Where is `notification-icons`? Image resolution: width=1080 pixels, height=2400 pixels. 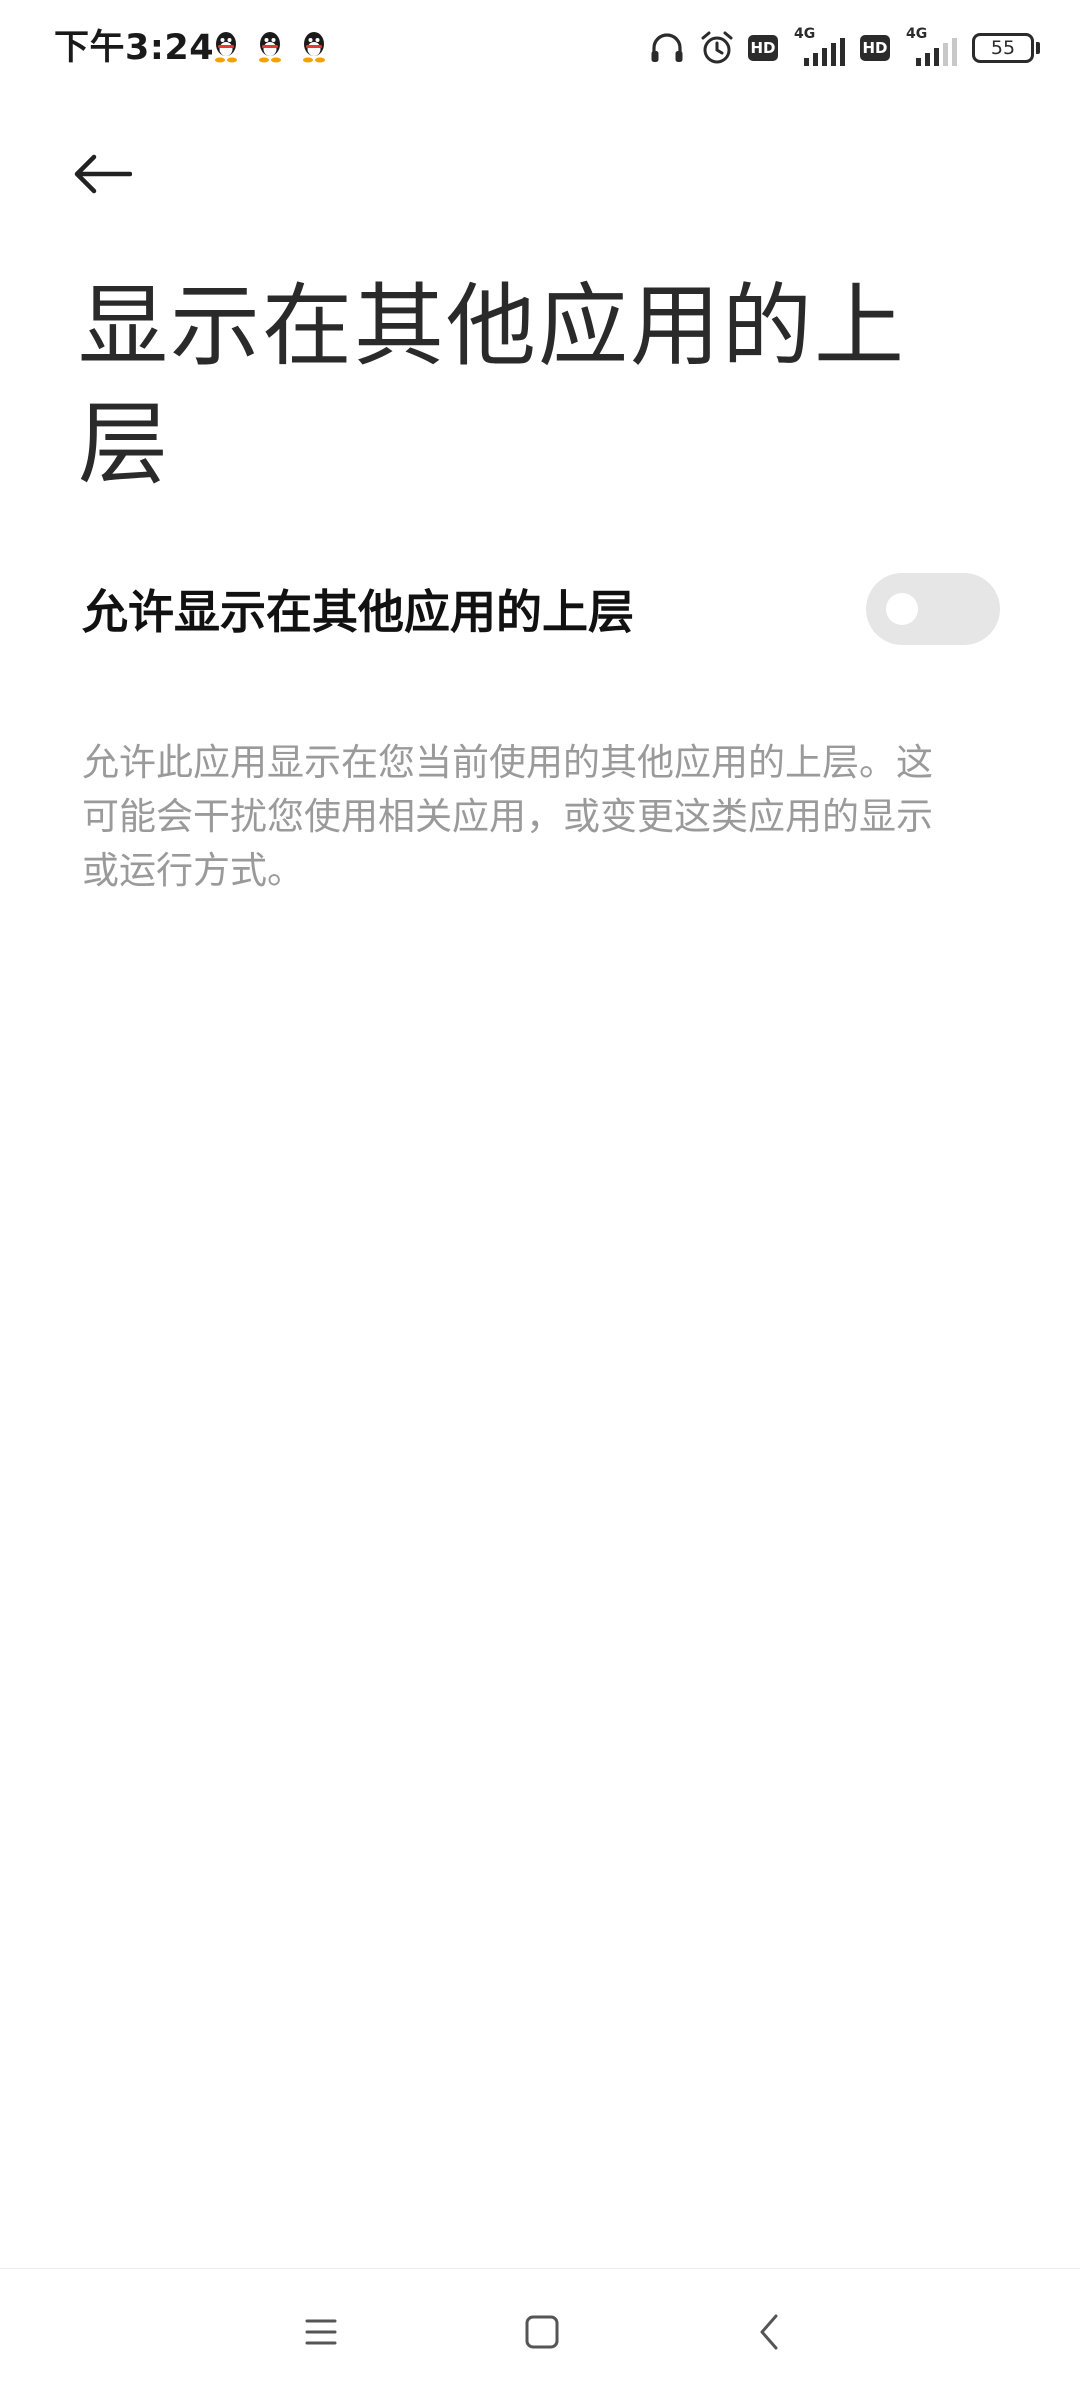
notification-icons is located at coordinates (270, 48).